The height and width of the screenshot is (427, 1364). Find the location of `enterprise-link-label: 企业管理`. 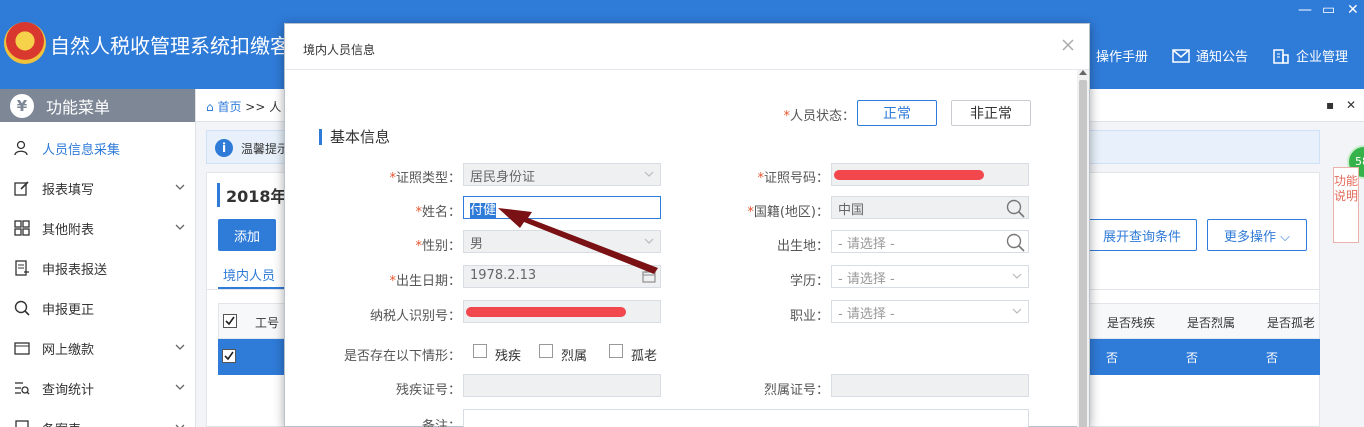

enterprise-link-label: 企业管理 is located at coordinates (1322, 57).